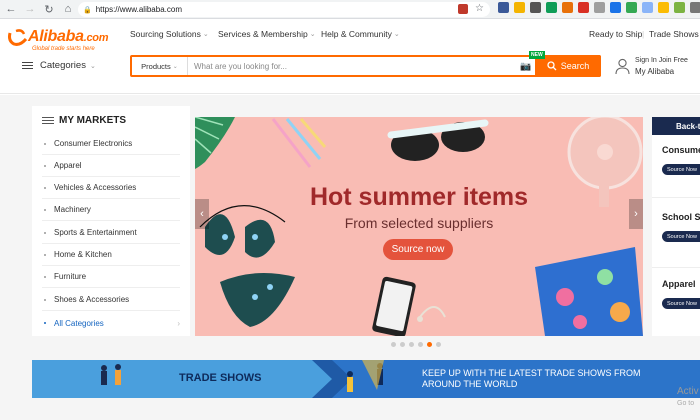 This screenshot has height=420, width=700. What do you see at coordinates (111, 255) in the screenshot?
I see `market-item: Home & Kitchen` at bounding box center [111, 255].